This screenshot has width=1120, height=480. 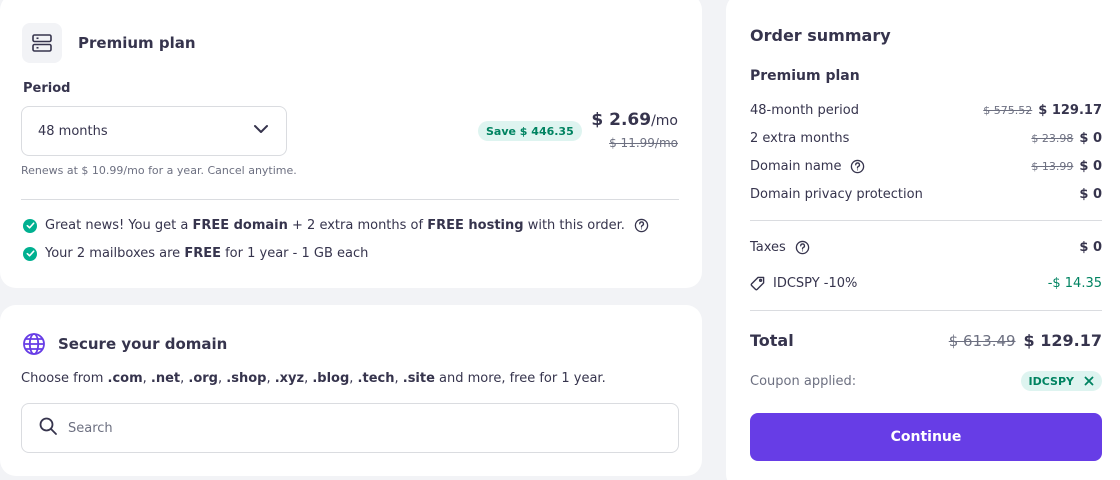 I want to click on total-old-price: $ 613.49, so click(x=982, y=340).